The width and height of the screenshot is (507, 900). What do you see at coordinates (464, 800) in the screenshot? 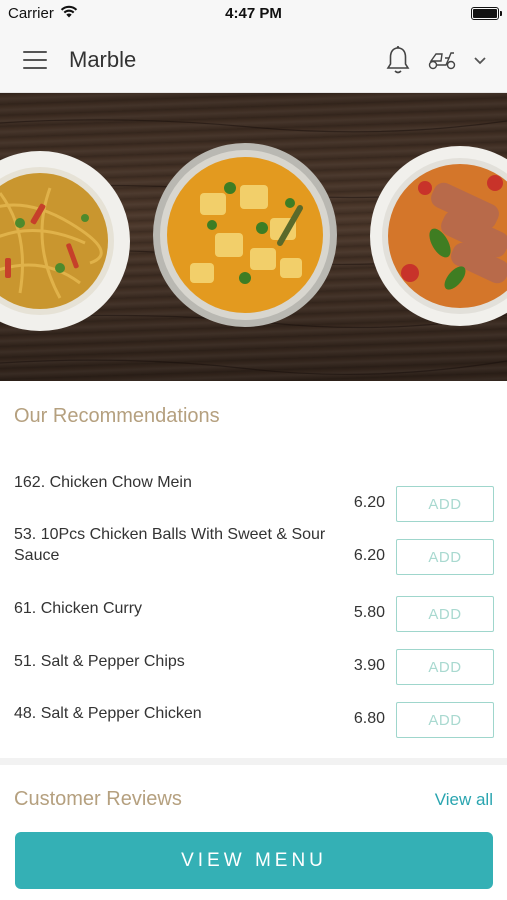
I see `view-all-link: View all` at bounding box center [464, 800].